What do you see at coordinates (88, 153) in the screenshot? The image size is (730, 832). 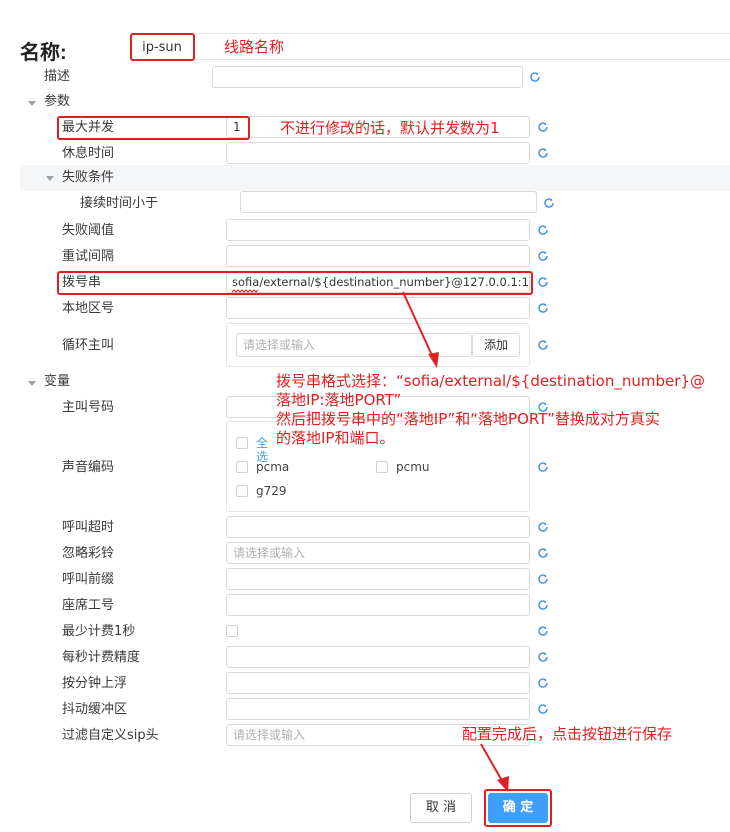 I see `rest-time-label: 休息时间` at bounding box center [88, 153].